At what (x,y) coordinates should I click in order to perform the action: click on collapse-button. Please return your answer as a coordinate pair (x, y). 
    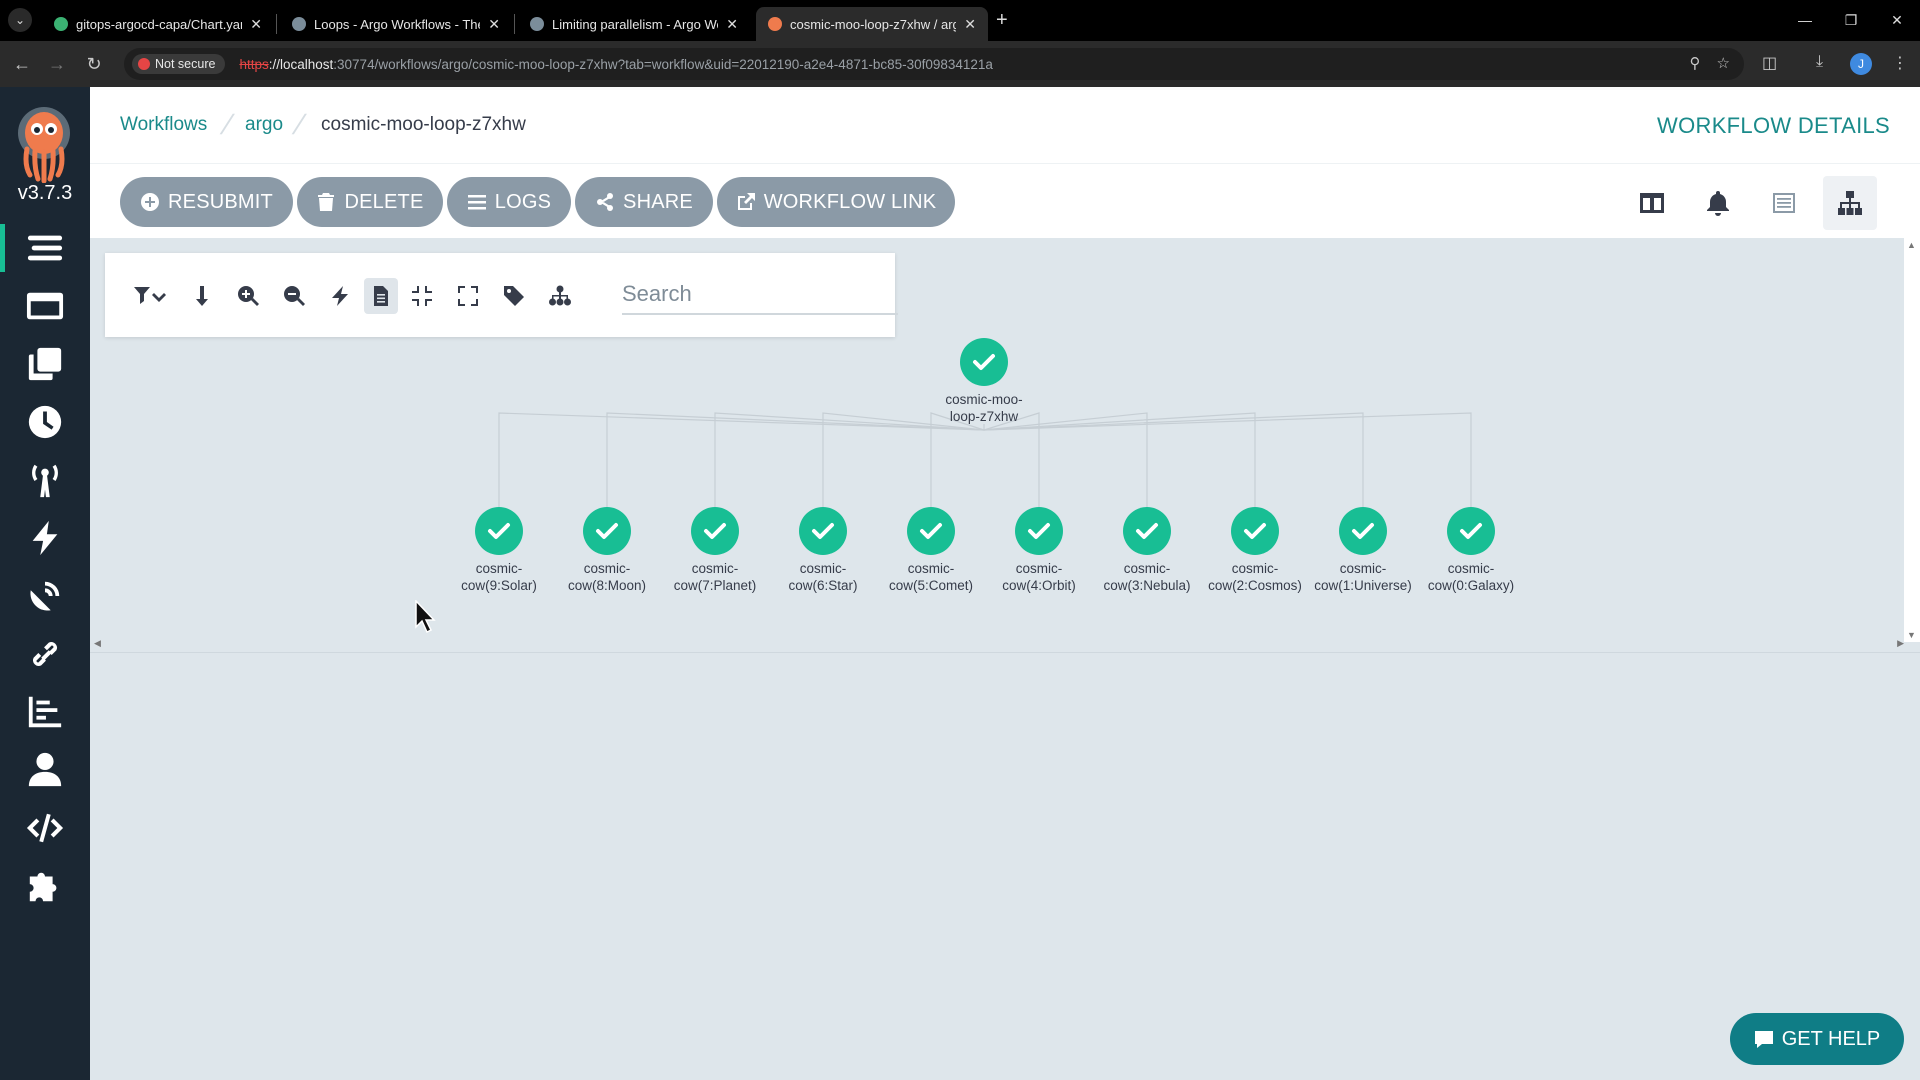
    Looking at the image, I should click on (422, 296).